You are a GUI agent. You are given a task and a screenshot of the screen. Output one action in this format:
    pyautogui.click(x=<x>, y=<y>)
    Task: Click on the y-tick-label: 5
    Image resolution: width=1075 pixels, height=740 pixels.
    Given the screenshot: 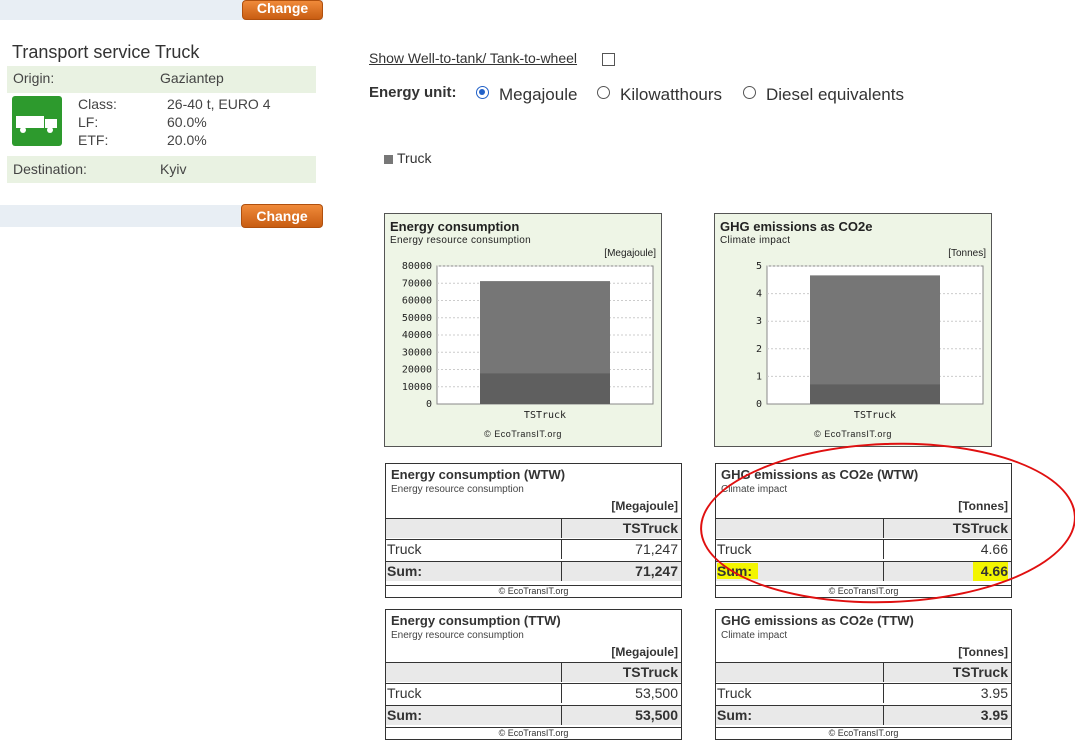 What is the action you would take?
    pyautogui.click(x=759, y=267)
    